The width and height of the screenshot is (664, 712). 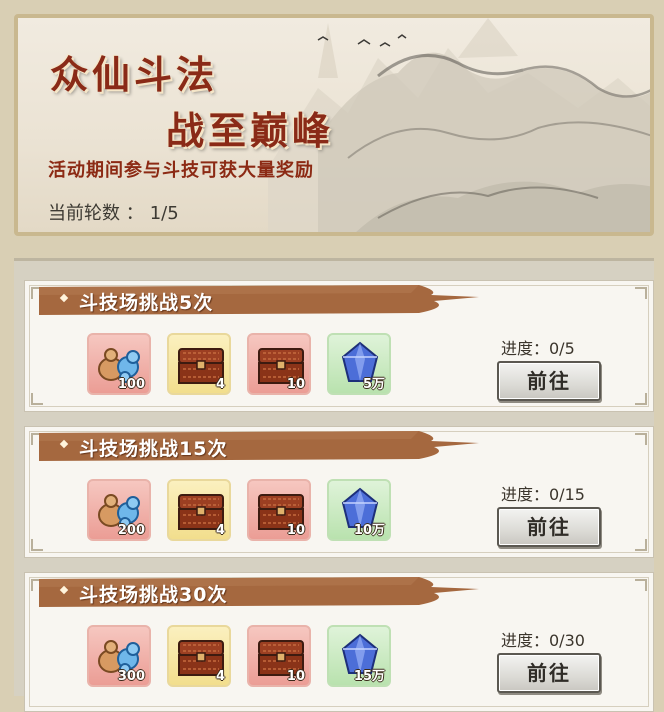 What do you see at coordinates (146, 303) in the screenshot?
I see `task-title: 斗技场挑战5次` at bounding box center [146, 303].